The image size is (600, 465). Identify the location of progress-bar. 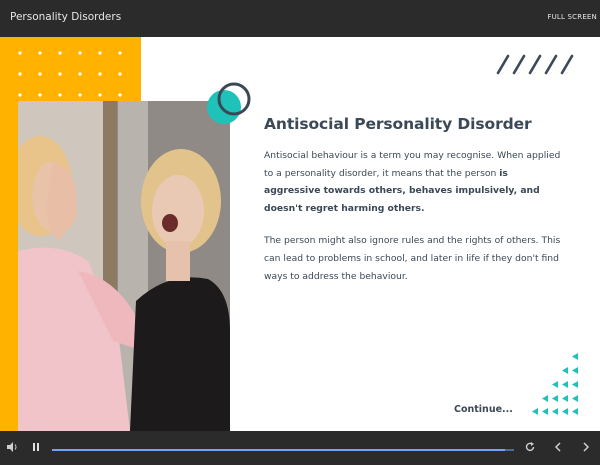
(283, 450).